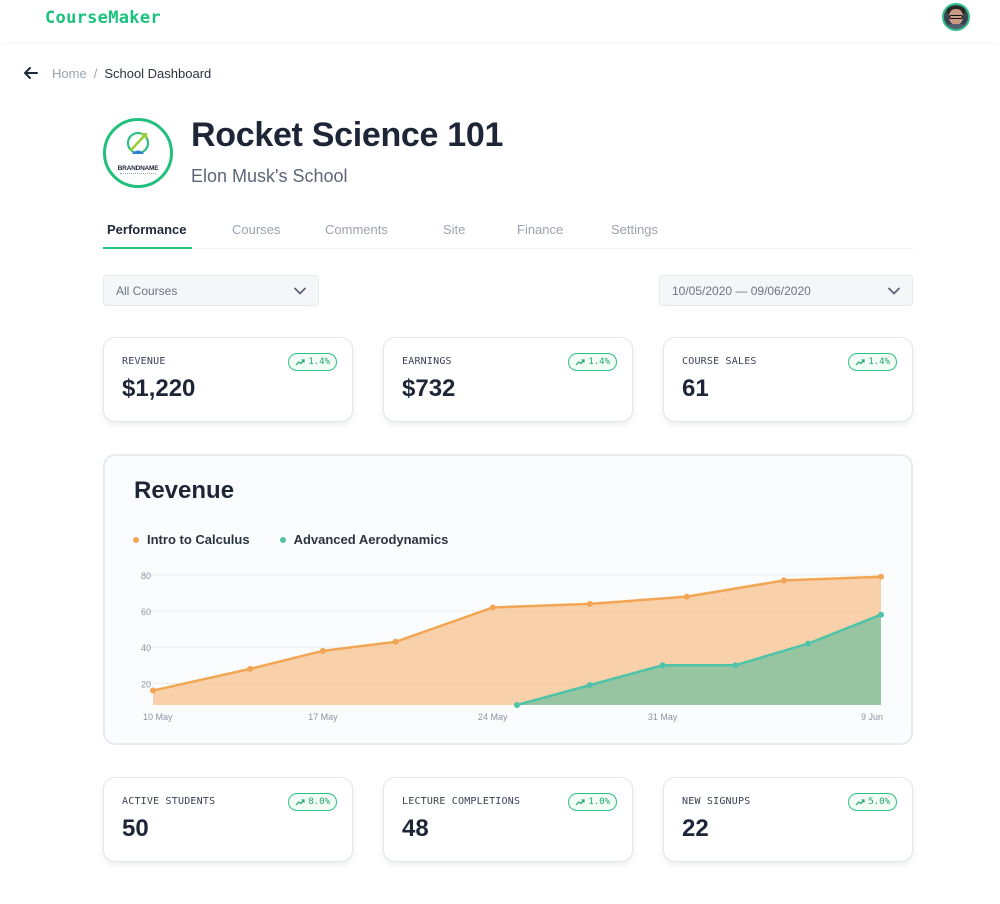 The height and width of the screenshot is (904, 1000). I want to click on change-badge: 8.0%, so click(312, 802).